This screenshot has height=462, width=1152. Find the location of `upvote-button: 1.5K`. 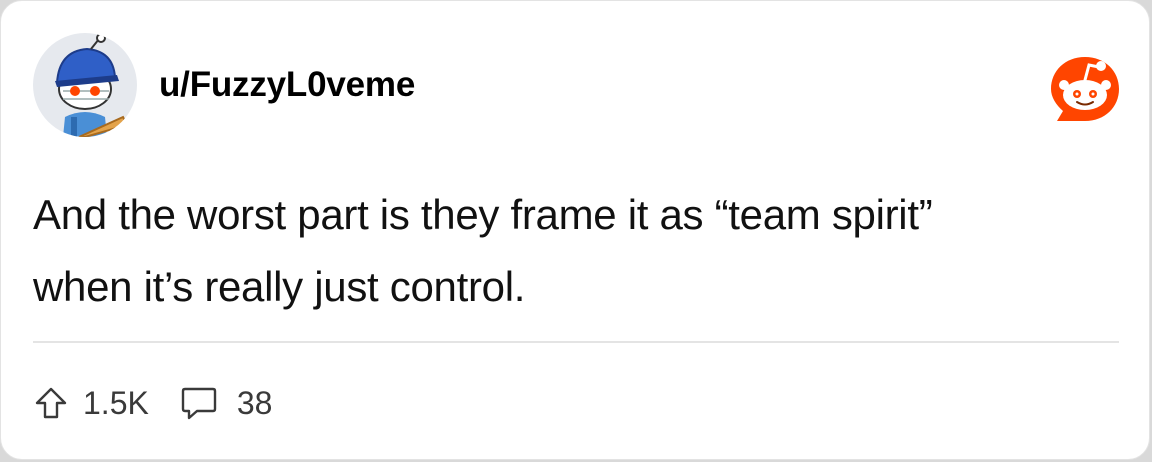

upvote-button: 1.5K is located at coordinates (91, 403).